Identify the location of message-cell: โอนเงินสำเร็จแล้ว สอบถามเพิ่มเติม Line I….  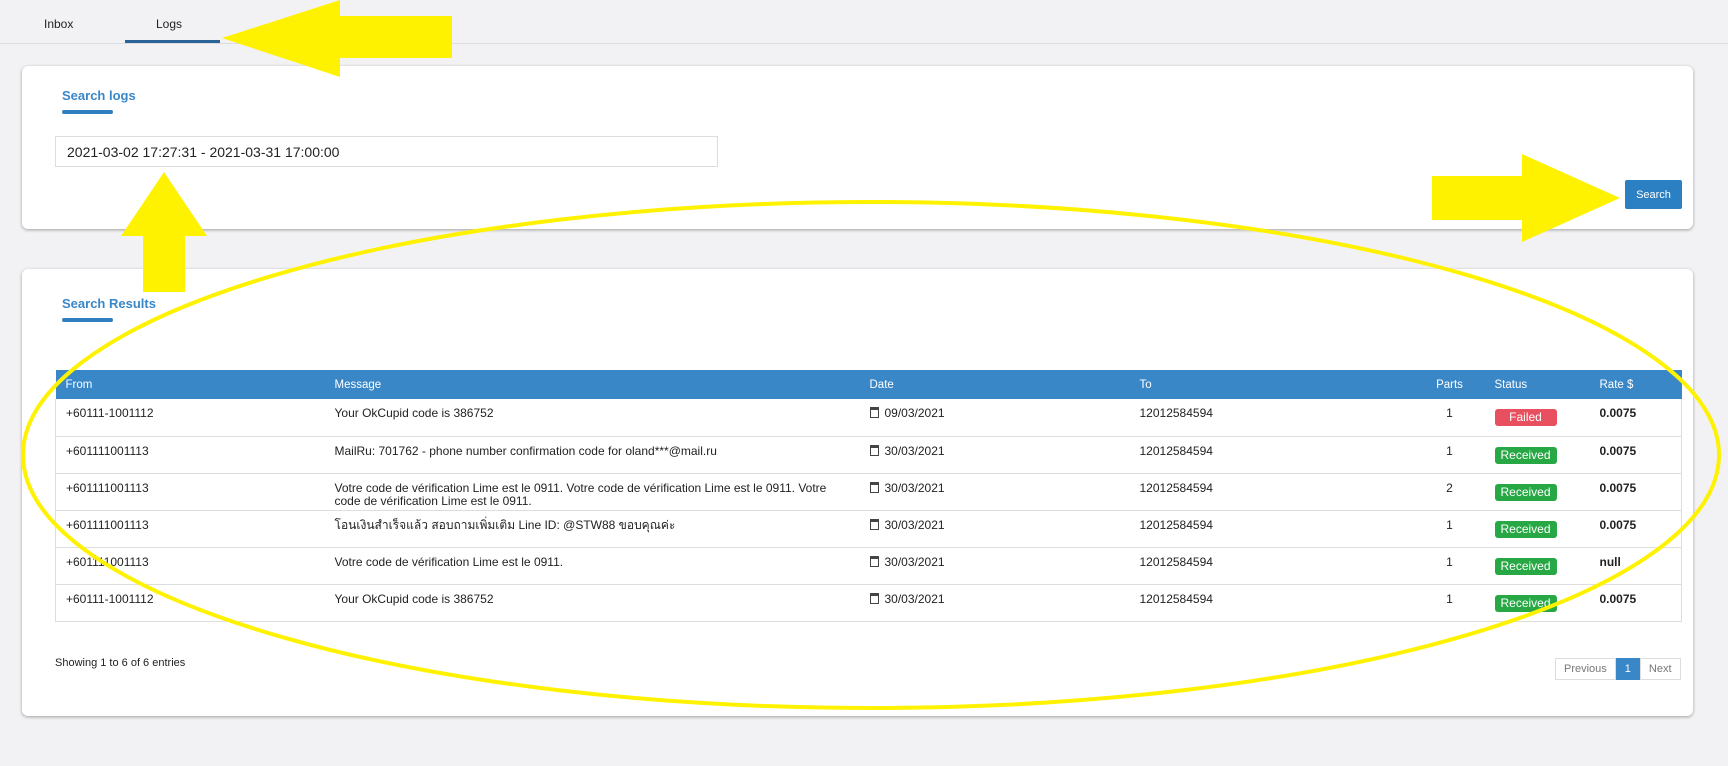
(592, 529).